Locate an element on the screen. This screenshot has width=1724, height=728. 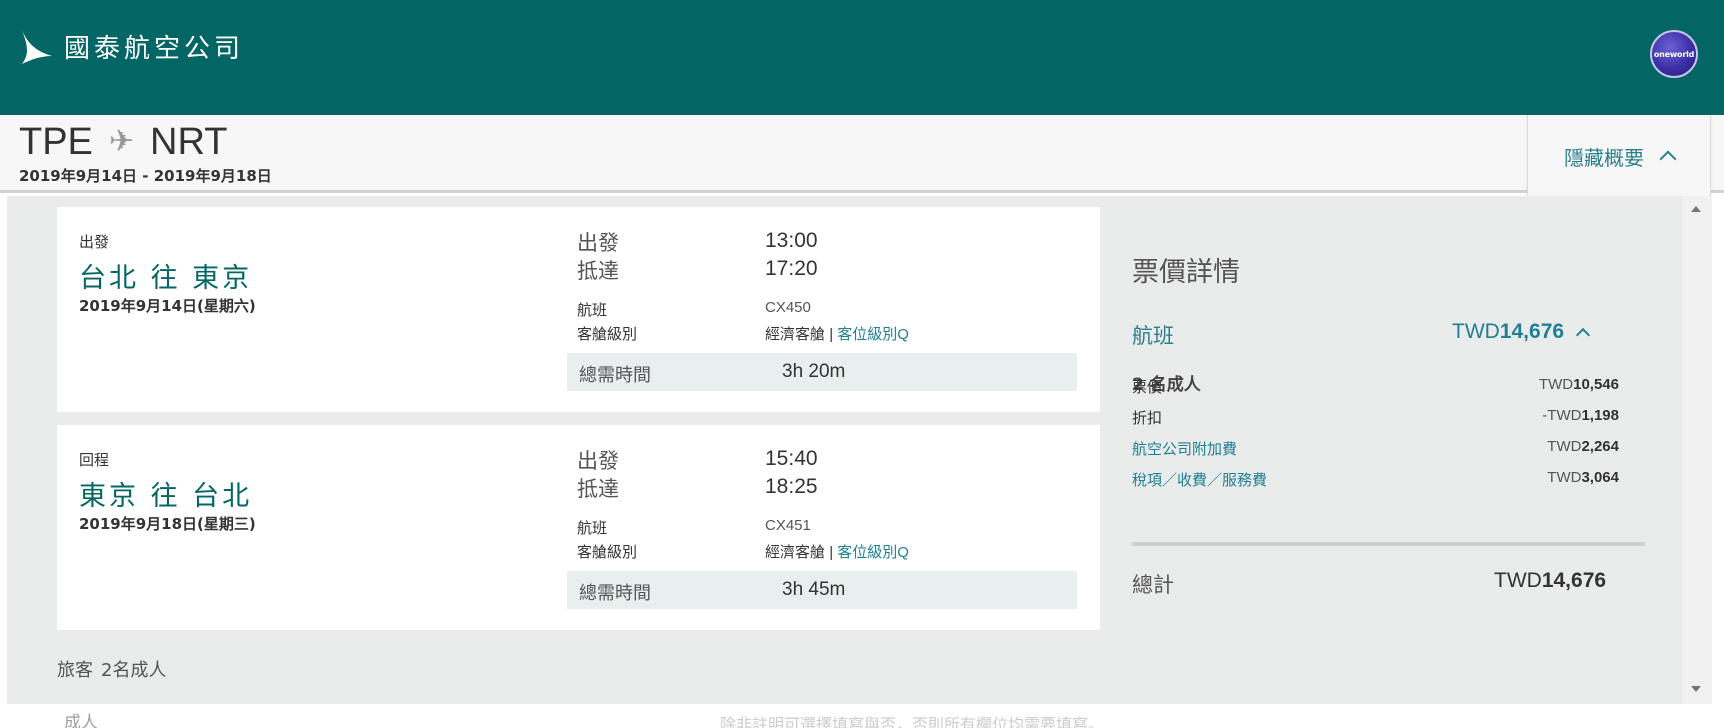
amount: 14,676 is located at coordinates (1574, 580).